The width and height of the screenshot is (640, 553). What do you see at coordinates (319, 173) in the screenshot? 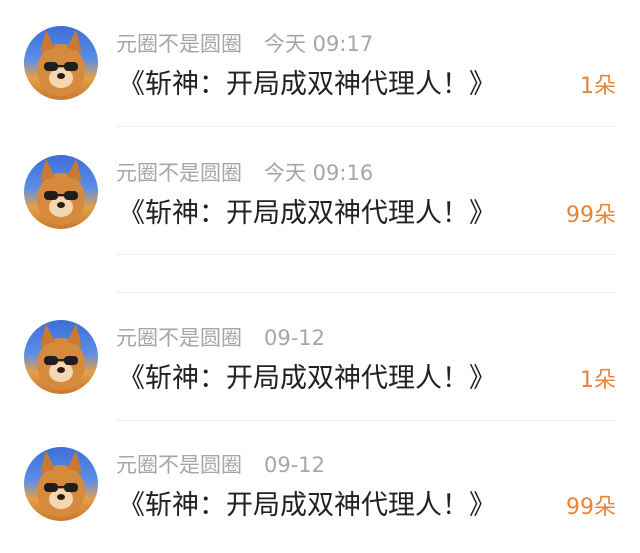
I see `timestamp: 今天 09:16` at bounding box center [319, 173].